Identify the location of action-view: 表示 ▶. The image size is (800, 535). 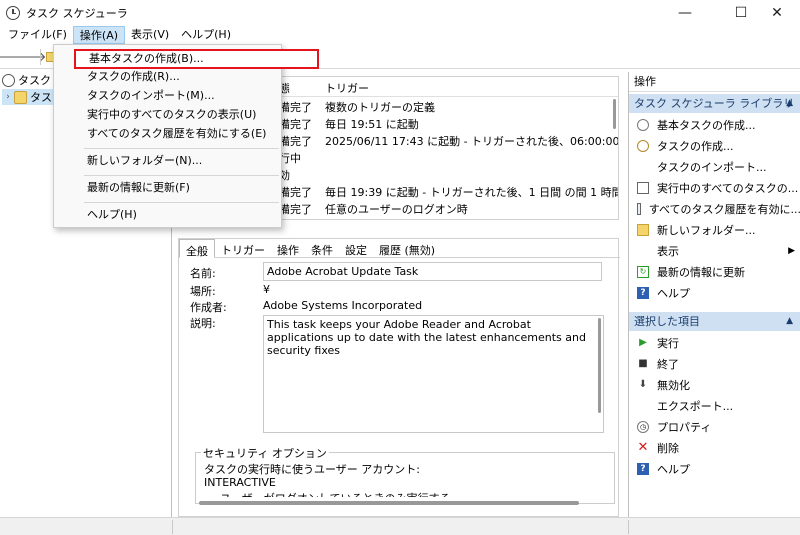
(714, 250).